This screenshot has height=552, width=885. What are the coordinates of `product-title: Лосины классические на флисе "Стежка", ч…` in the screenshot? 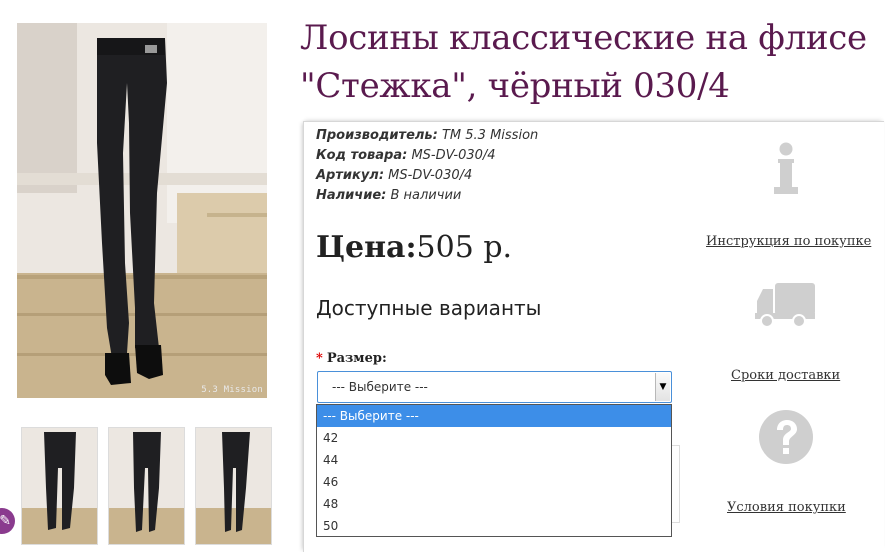 It's located at (583, 62).